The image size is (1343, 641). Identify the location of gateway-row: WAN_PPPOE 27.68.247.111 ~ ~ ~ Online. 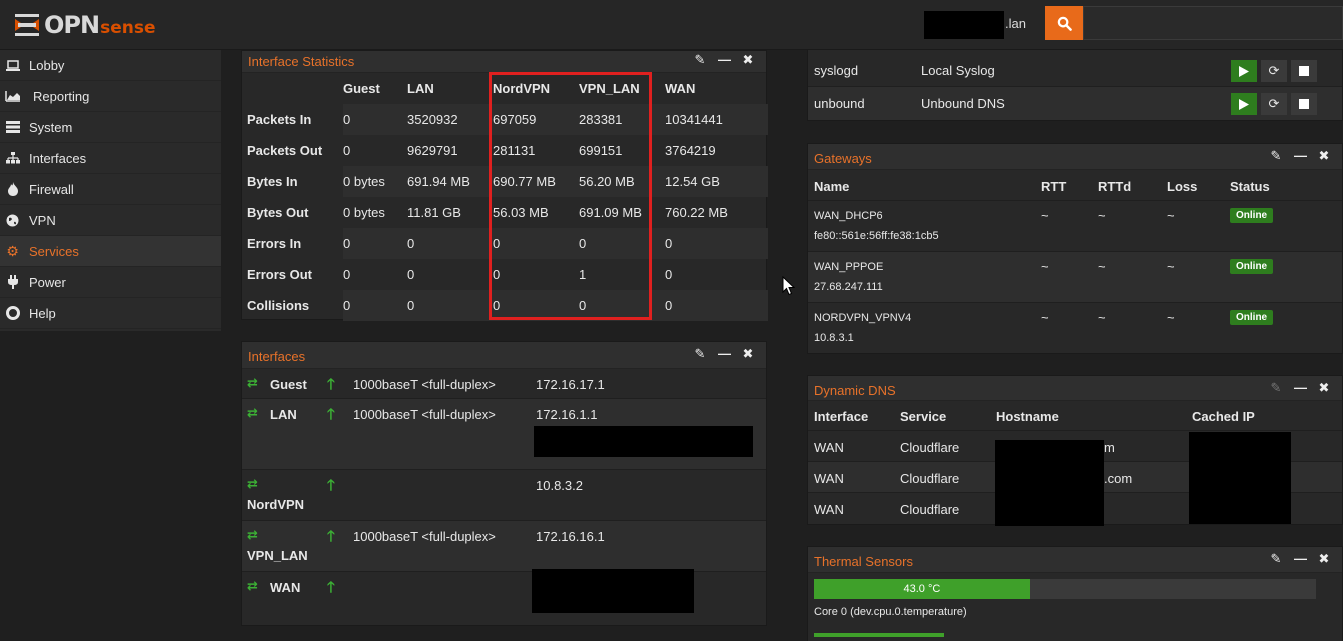
(1075, 277).